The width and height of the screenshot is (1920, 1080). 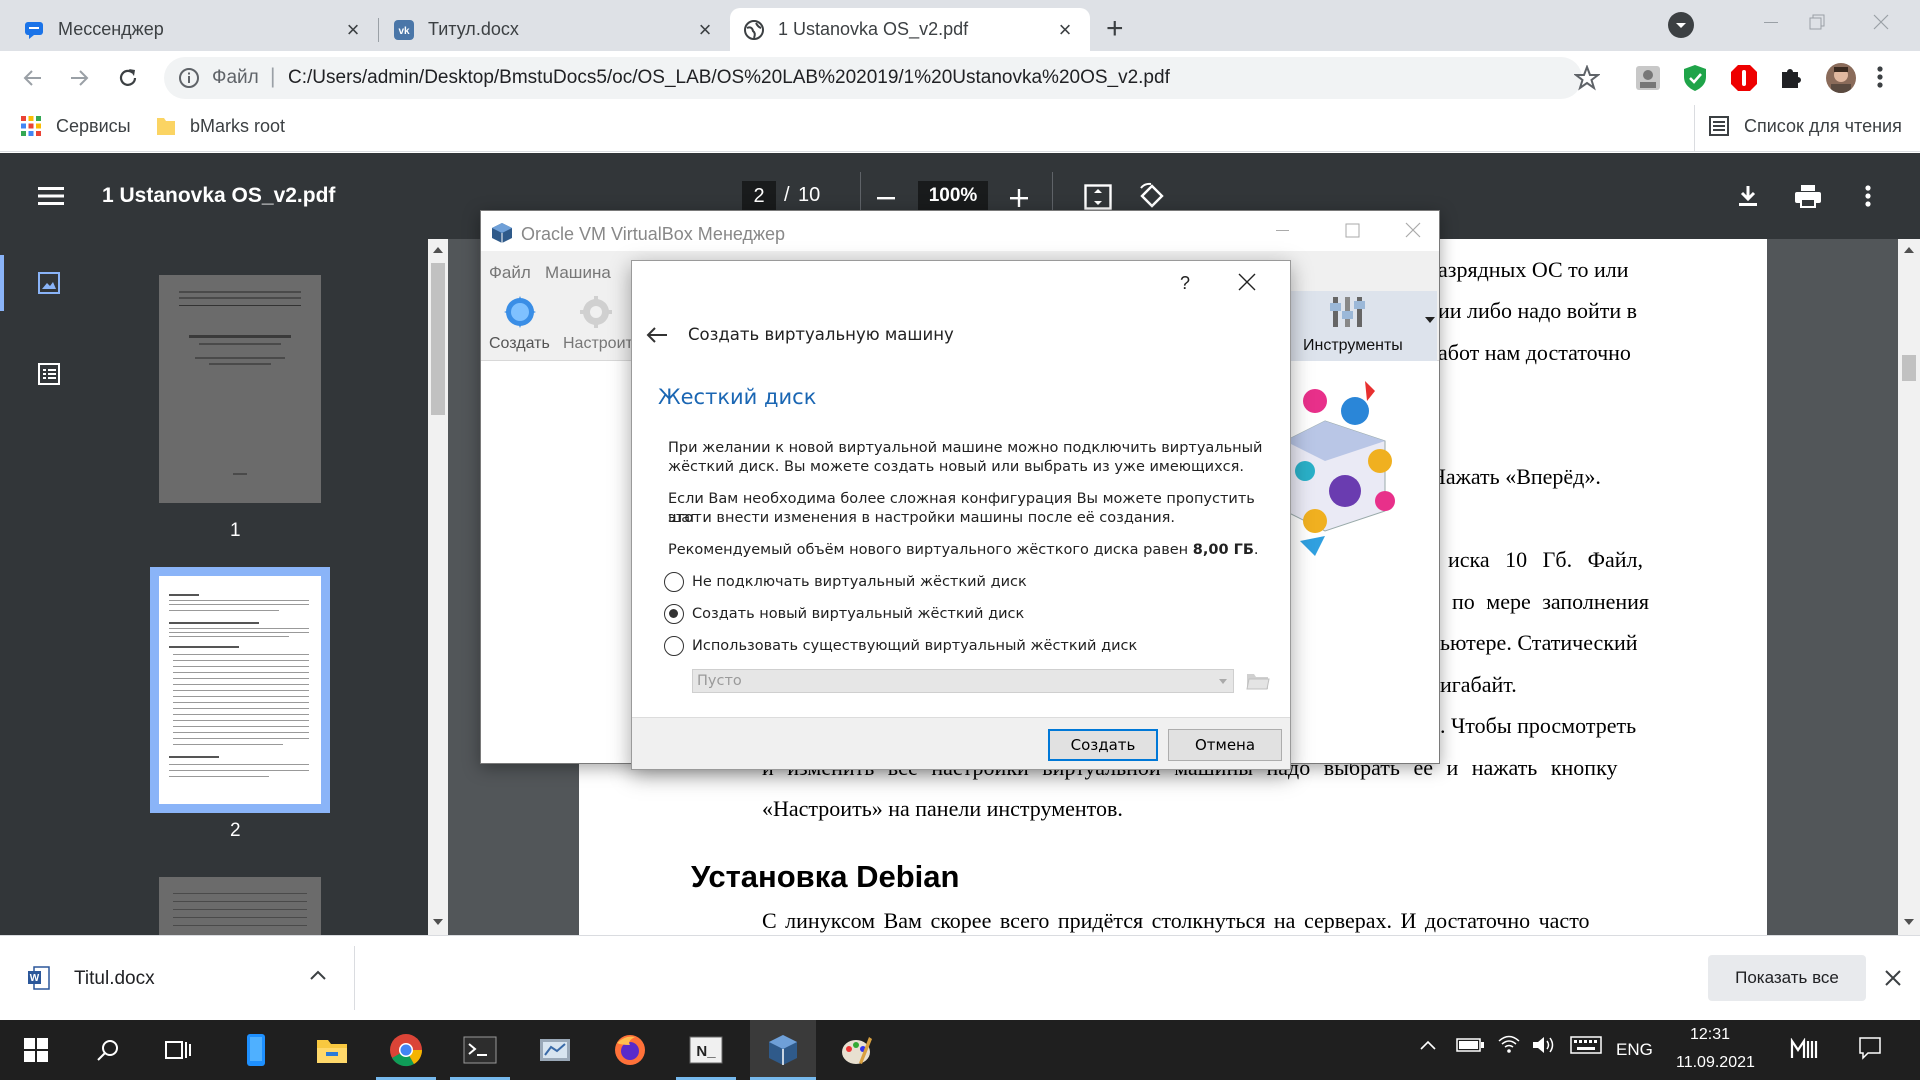 What do you see at coordinates (953, 196) in the screenshot?
I see `zoom-input: 100%` at bounding box center [953, 196].